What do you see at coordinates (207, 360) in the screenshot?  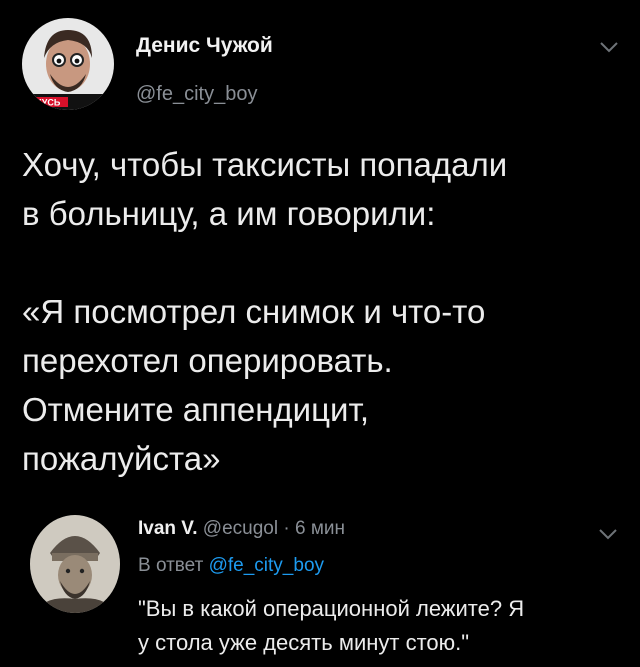 I see `tweet-text-line: перехотел оперировать.` at bounding box center [207, 360].